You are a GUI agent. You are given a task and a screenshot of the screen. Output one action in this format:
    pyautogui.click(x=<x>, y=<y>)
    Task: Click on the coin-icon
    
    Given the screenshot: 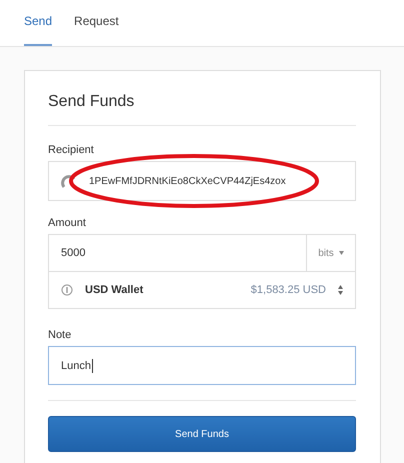 What is the action you would take?
    pyautogui.click(x=67, y=290)
    